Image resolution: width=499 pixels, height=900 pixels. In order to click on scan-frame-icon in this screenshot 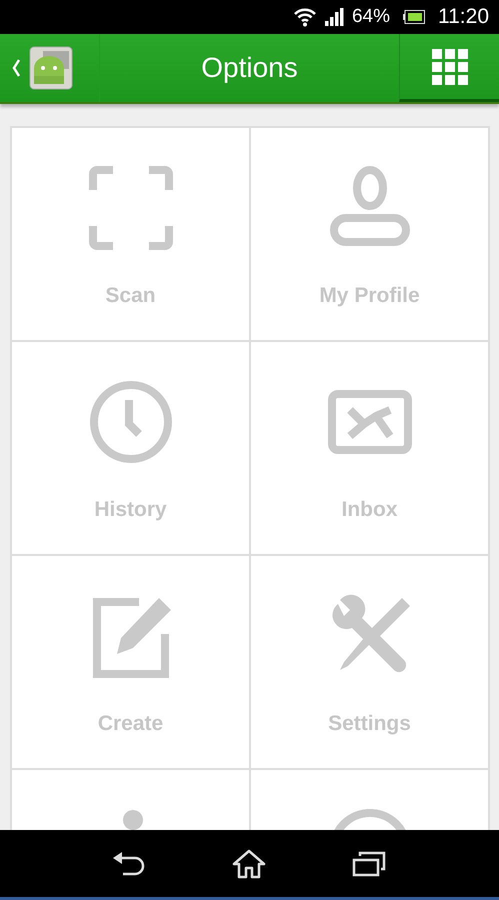, I will do `click(130, 208)`.